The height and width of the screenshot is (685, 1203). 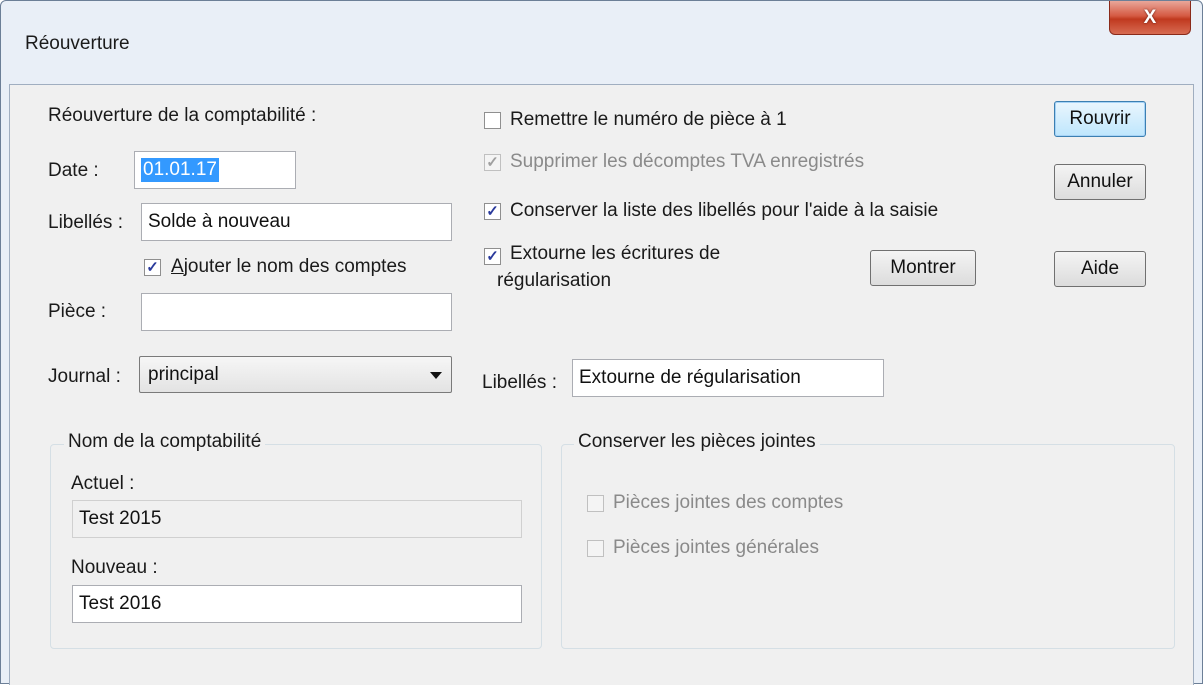 What do you see at coordinates (84, 376) in the screenshot?
I see `journal-label: Journal :` at bounding box center [84, 376].